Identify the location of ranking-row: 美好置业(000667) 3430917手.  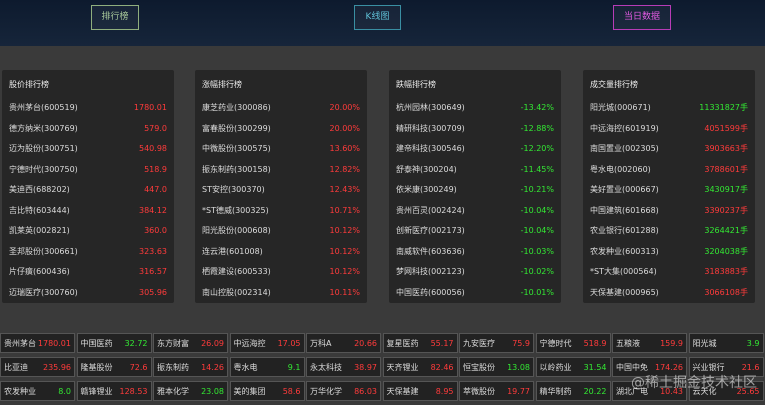
(669, 193).